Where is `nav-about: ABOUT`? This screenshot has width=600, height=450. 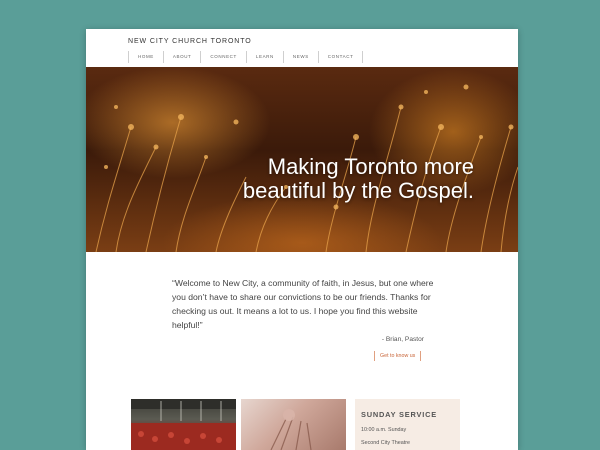
nav-about: ABOUT is located at coordinates (181, 57).